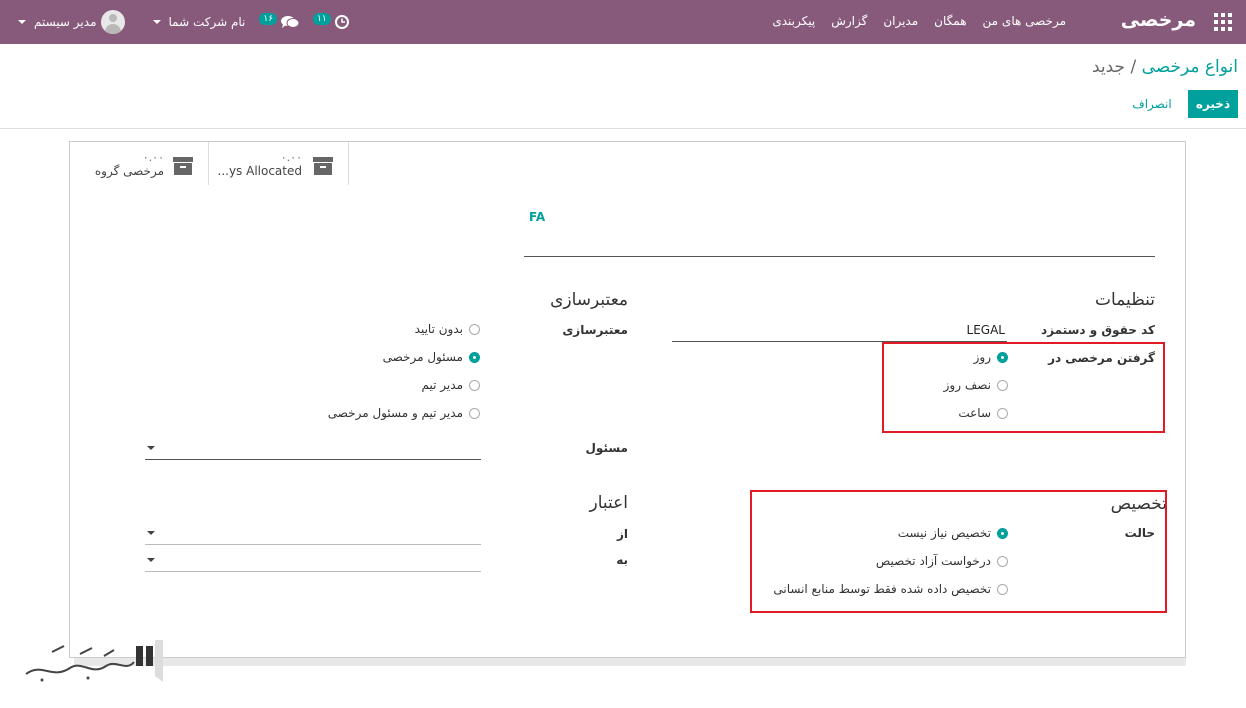 Image resolution: width=1246 pixels, height=708 pixels. What do you see at coordinates (438, 329) in the screenshot?
I see `validation-none-label: بدون تایید` at bounding box center [438, 329].